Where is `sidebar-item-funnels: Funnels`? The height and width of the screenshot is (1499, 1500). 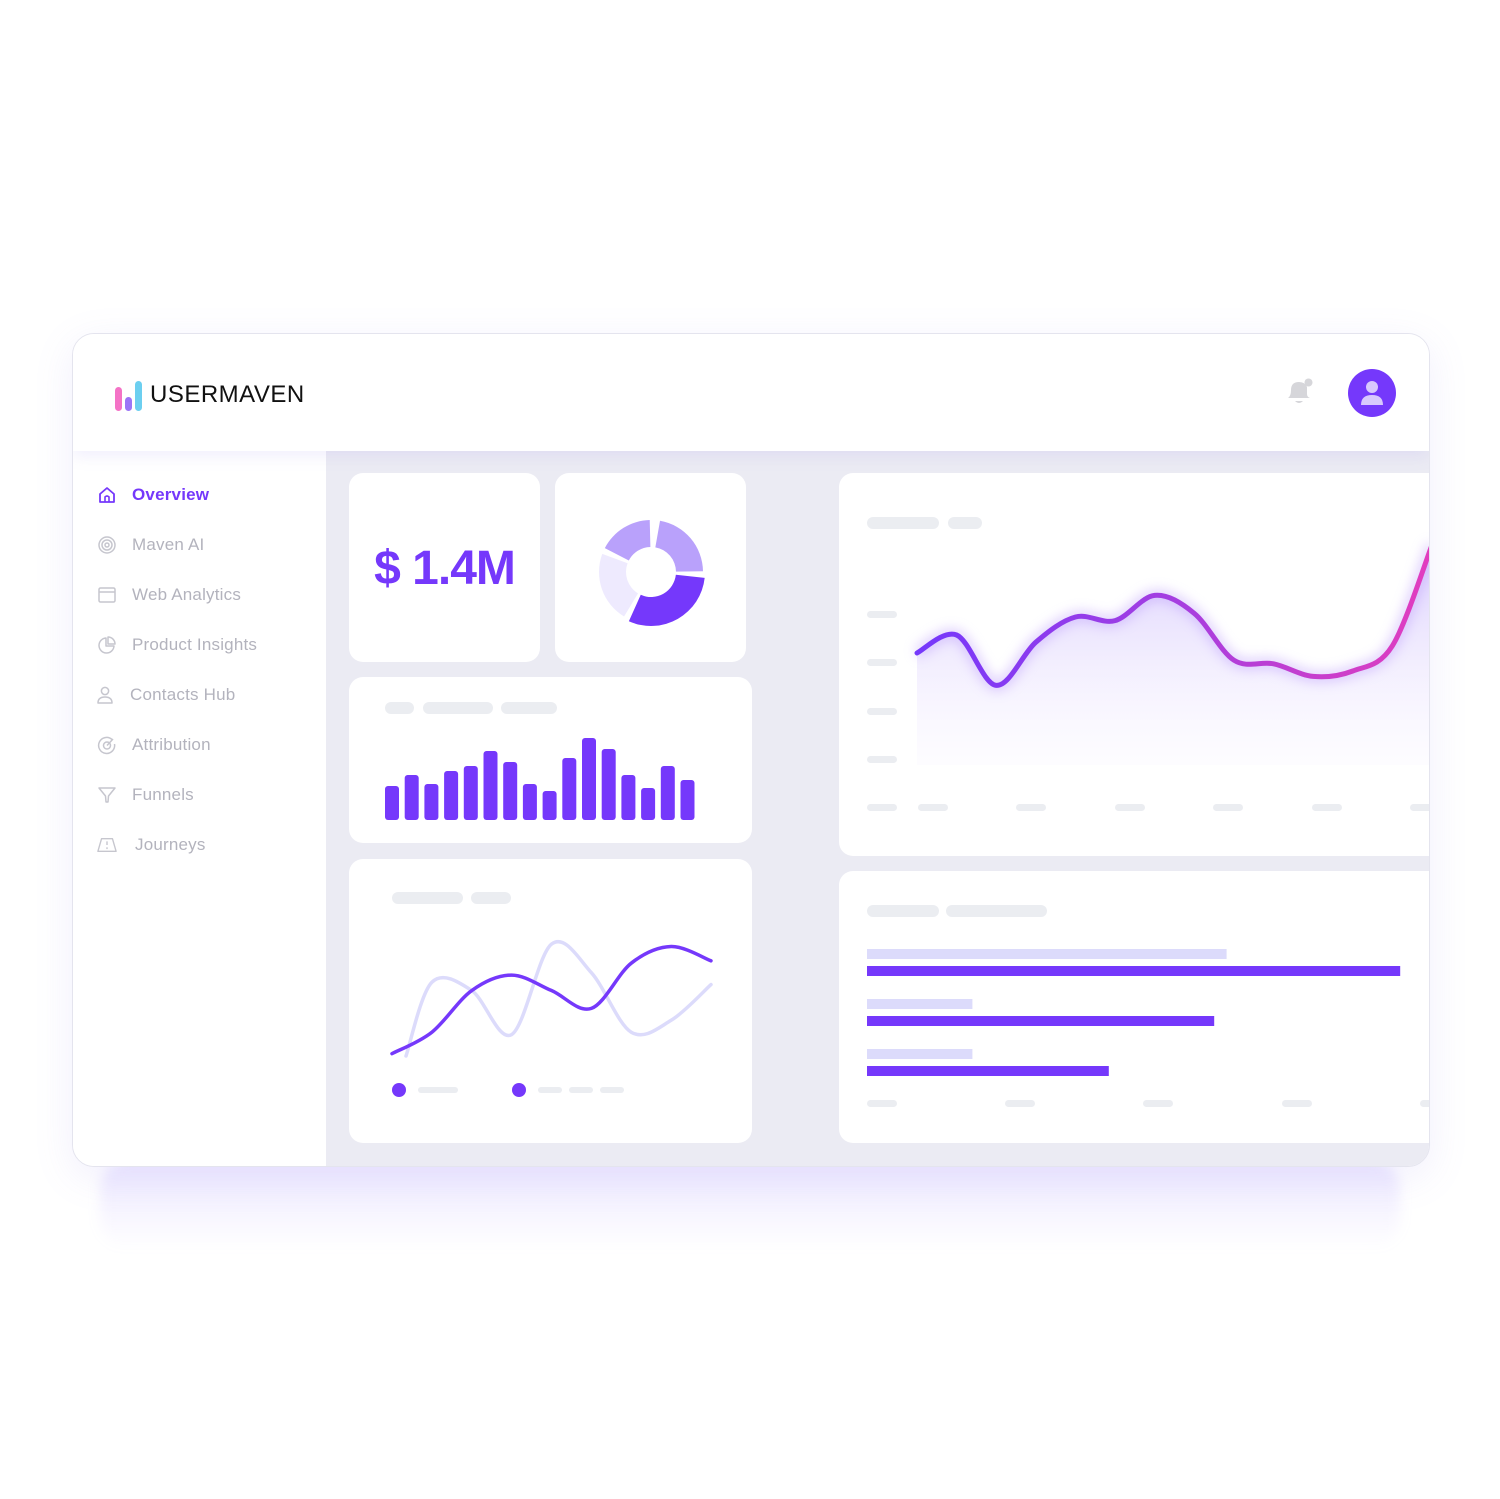 sidebar-item-funnels: Funnels is located at coordinates (145, 795).